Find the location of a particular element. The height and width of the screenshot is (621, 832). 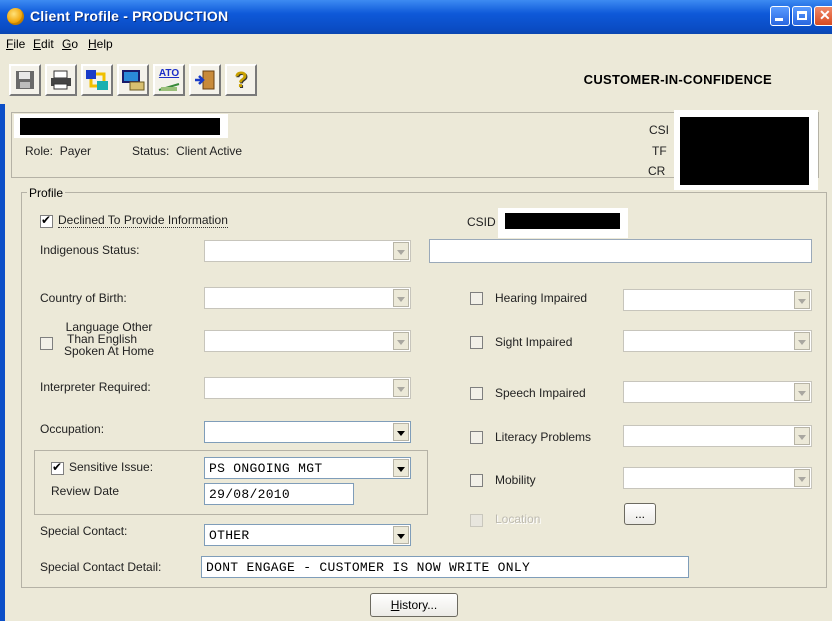

header-cr-label: CR is located at coordinates (657, 171).